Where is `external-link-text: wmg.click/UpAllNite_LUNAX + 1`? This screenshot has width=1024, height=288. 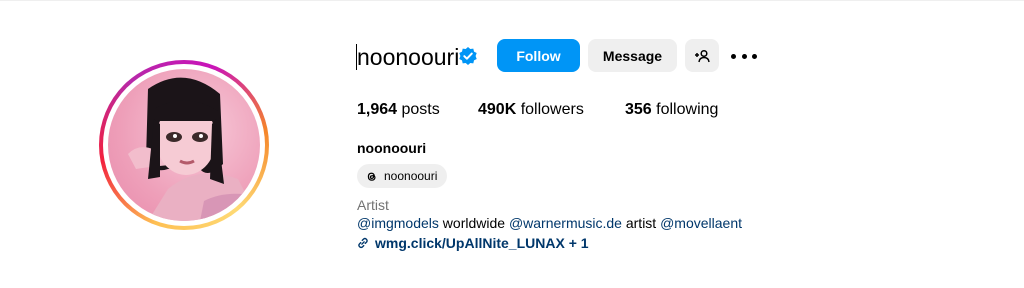 external-link-text: wmg.click/UpAllNite_LUNAX + 1 is located at coordinates (482, 243).